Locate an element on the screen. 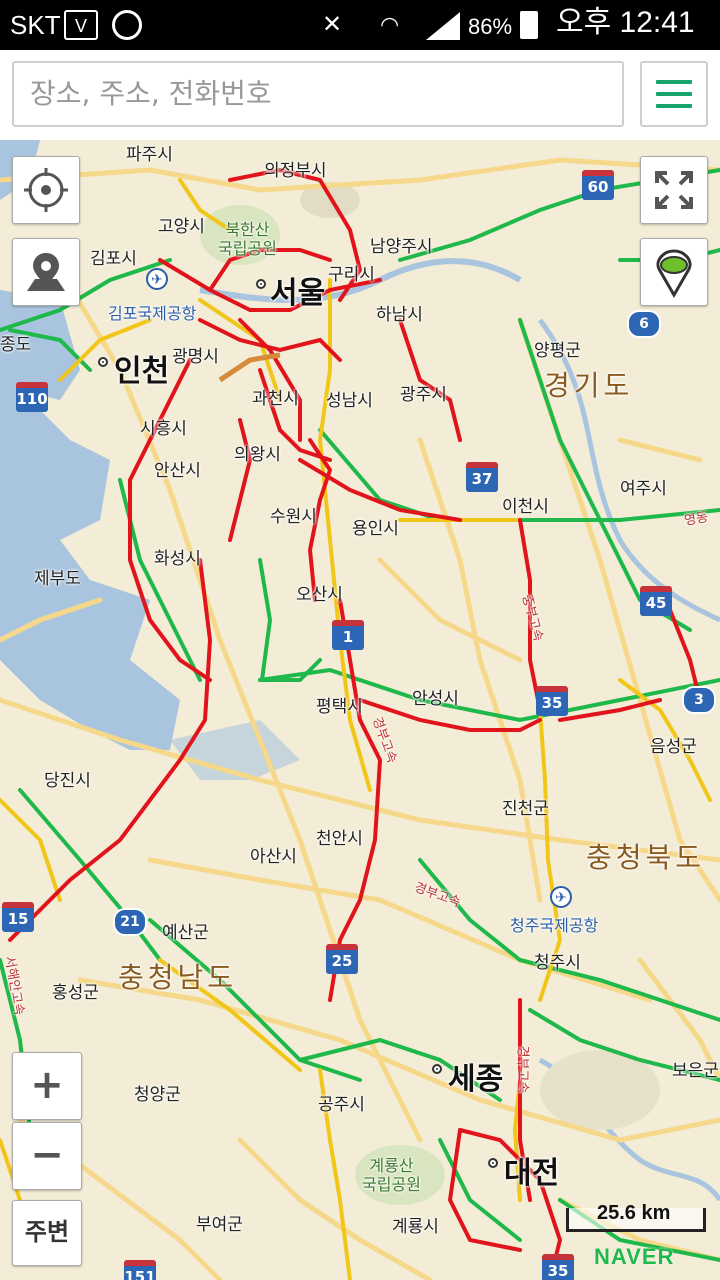 The width and height of the screenshot is (720, 1280). route-shield: 15 is located at coordinates (18, 917).